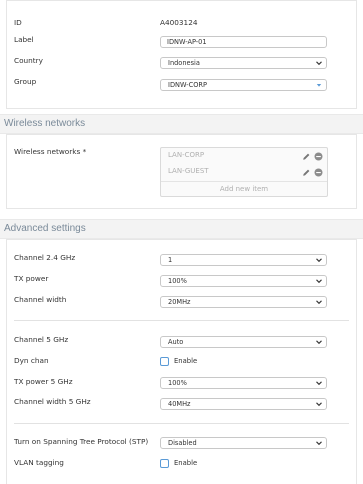 The image size is (363, 484). What do you see at coordinates (188, 171) in the screenshot?
I see `network-name: LAN-GUEST` at bounding box center [188, 171].